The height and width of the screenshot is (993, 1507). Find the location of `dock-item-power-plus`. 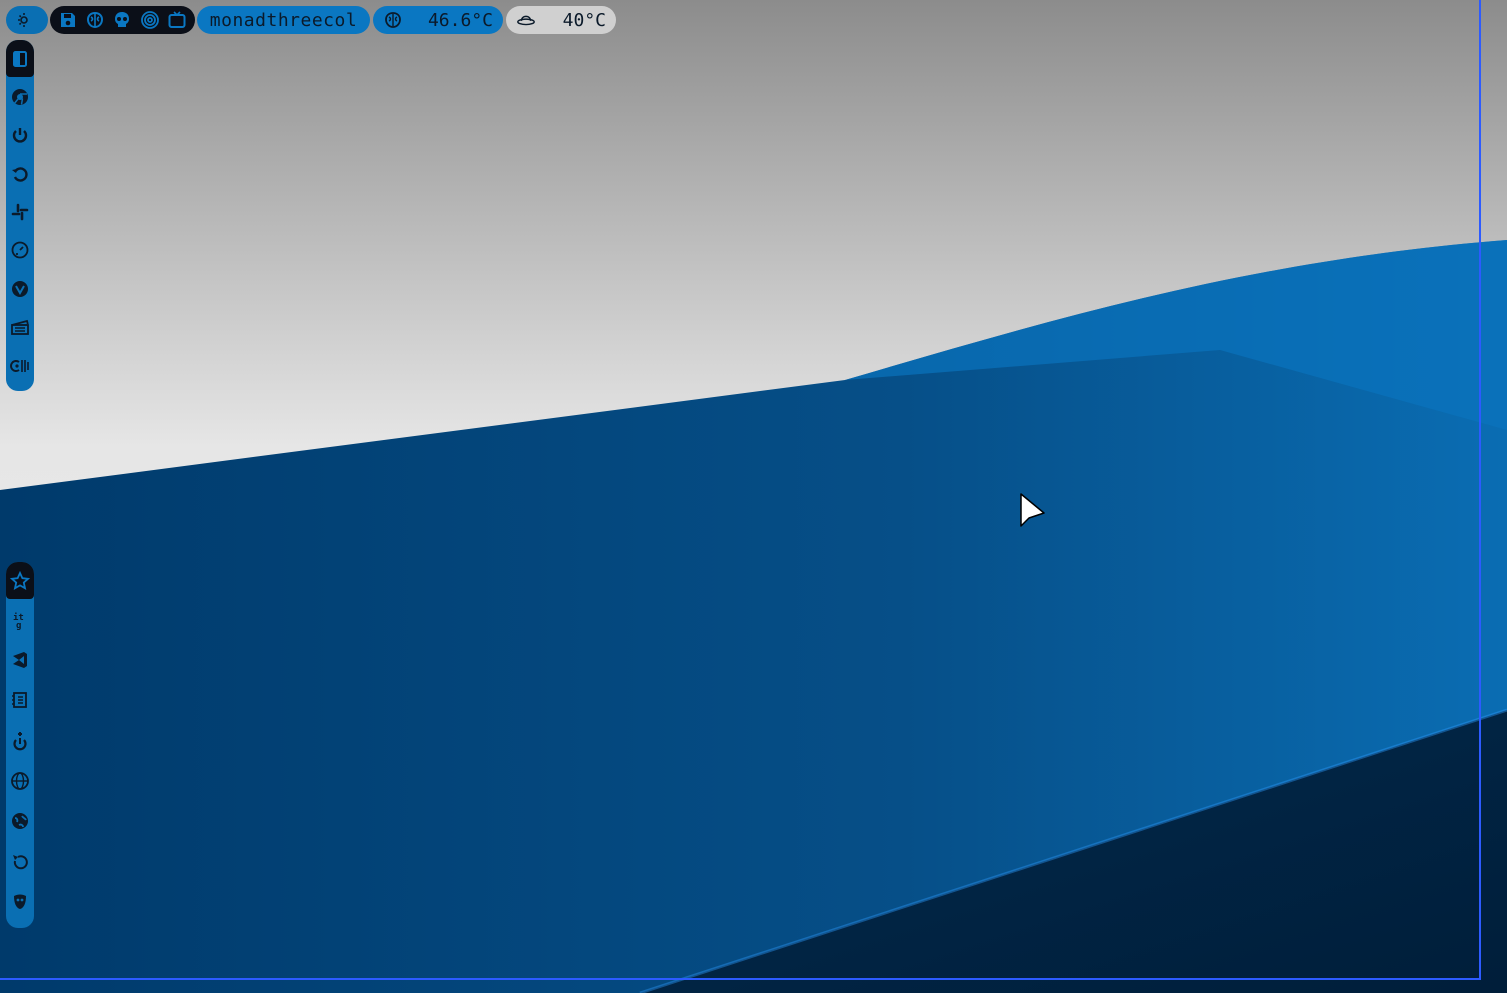

dock-item-power-plus is located at coordinates (20, 740).